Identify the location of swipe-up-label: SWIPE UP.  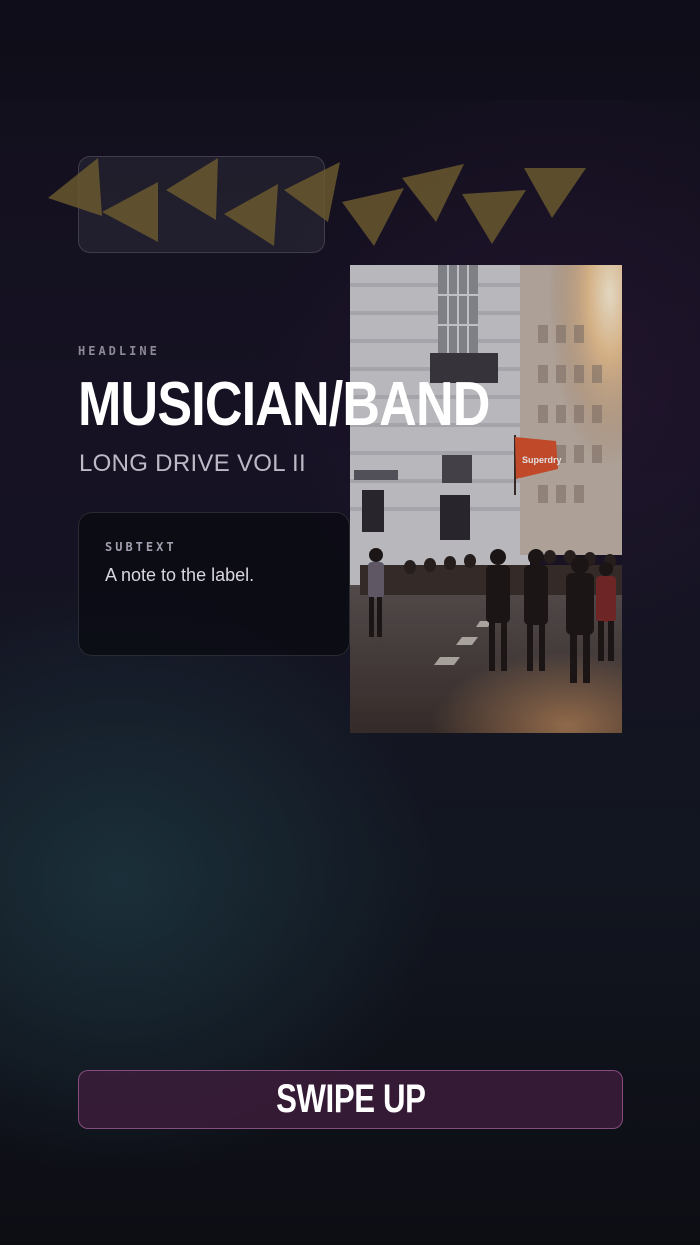
(350, 1099).